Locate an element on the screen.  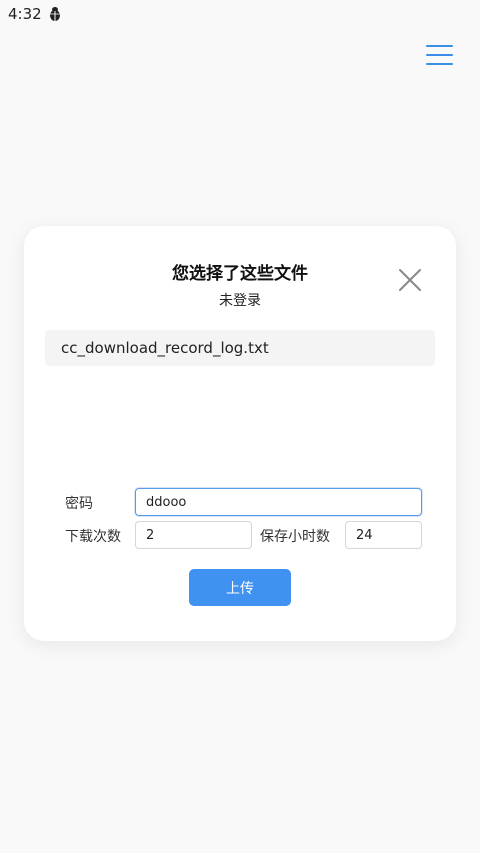
close-button is located at coordinates (410, 280).